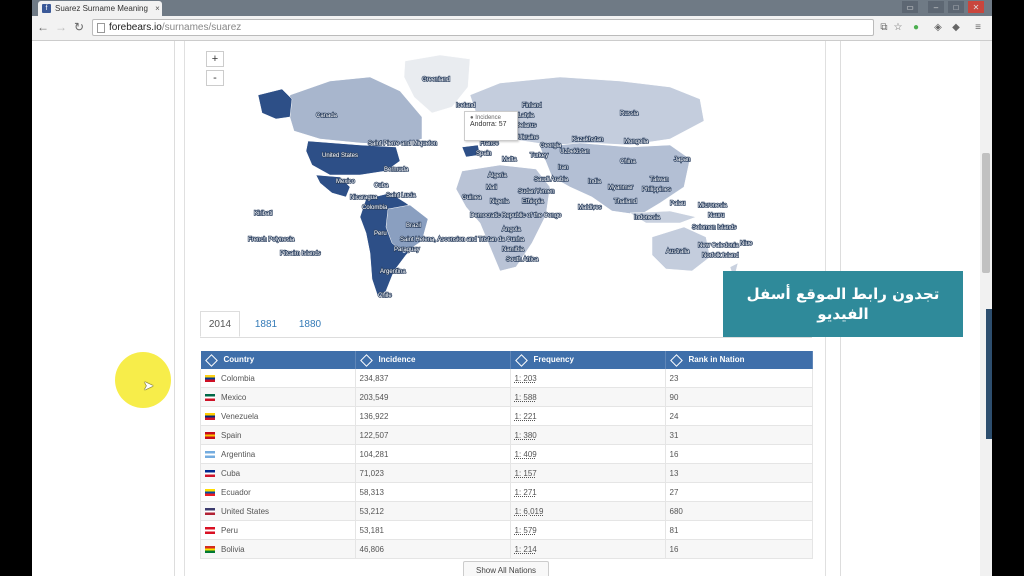 The image size is (1024, 576). Describe the element at coordinates (220, 324) in the screenshot. I see `tab-2014: 2014` at that location.